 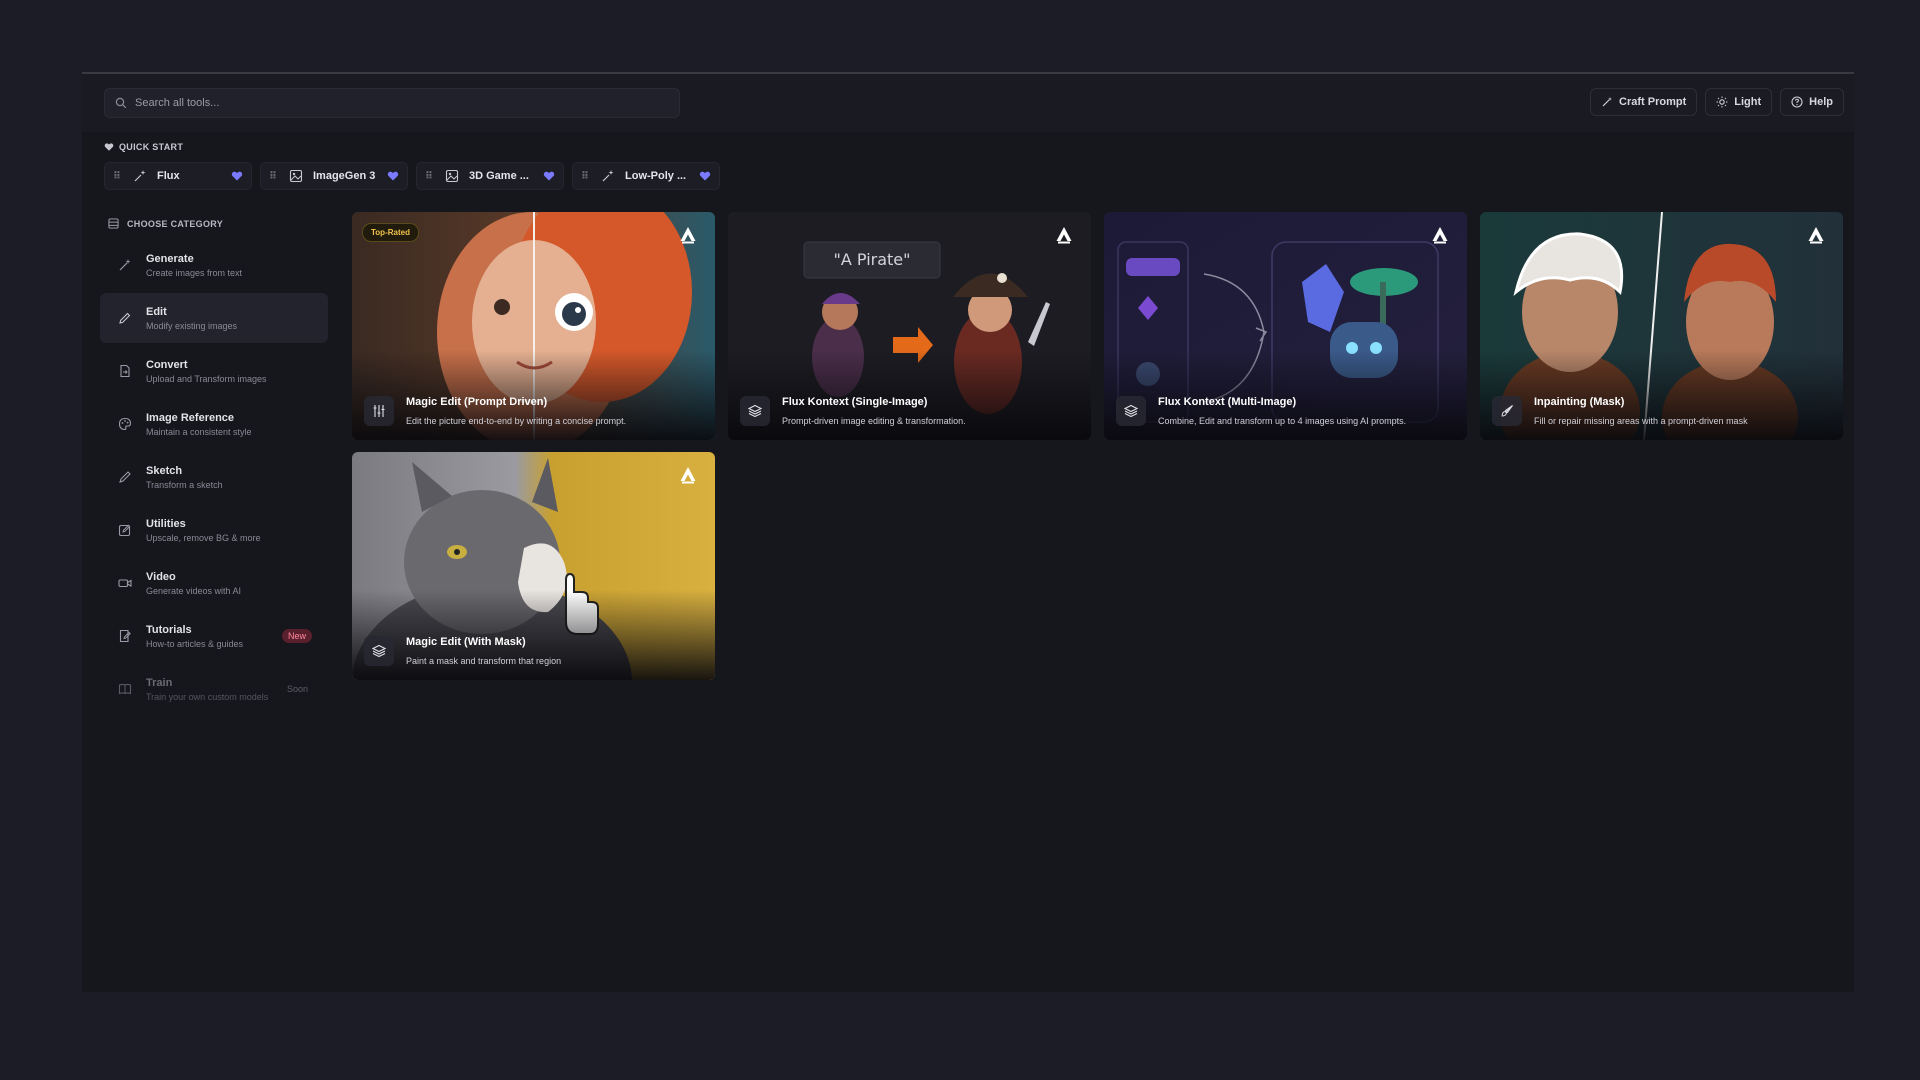 I want to click on quick-item-flux: ⠿ Flux, so click(x=178, y=176).